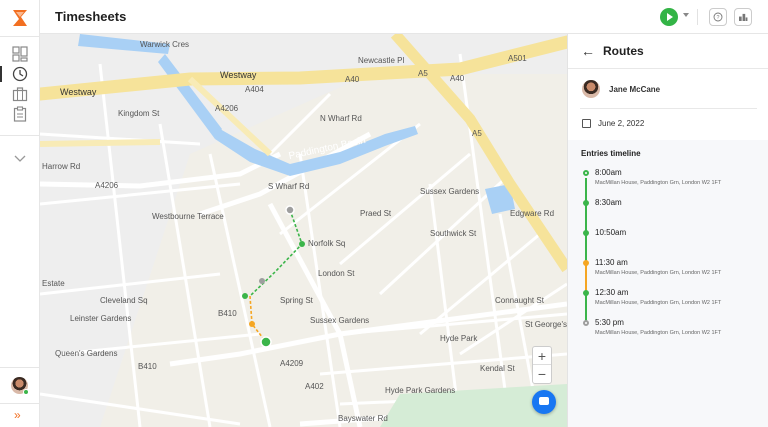  What do you see at coordinates (586, 123) in the screenshot?
I see `calendar-icon` at bounding box center [586, 123].